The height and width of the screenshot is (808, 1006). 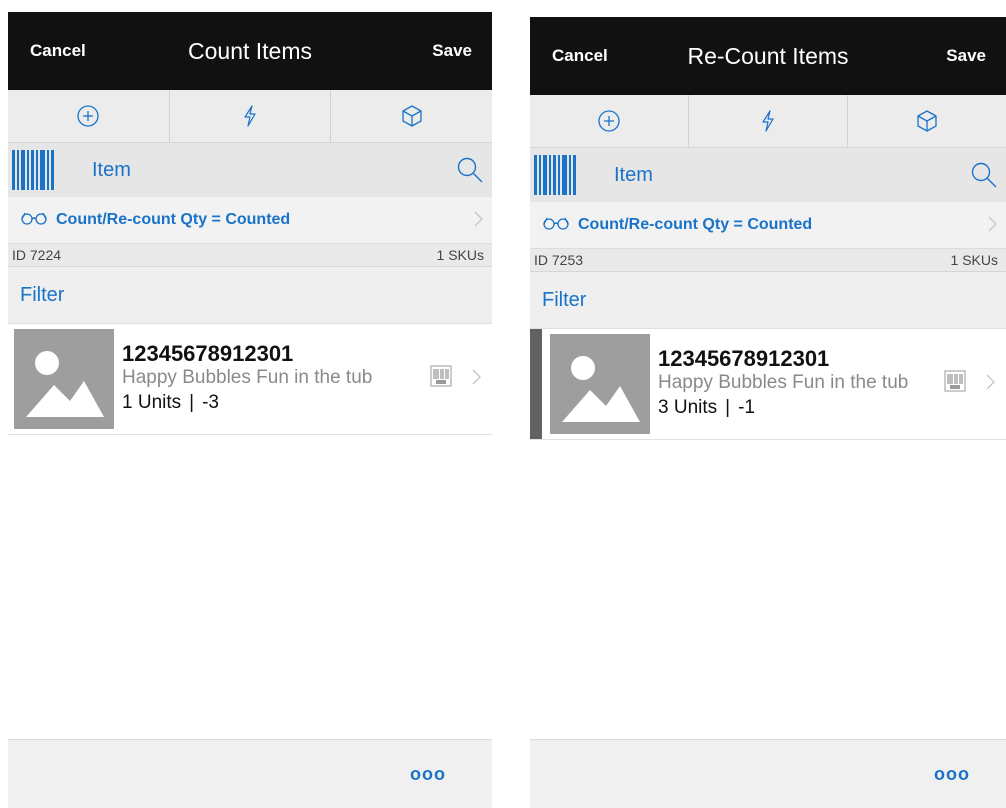 What do you see at coordinates (536, 384) in the screenshot?
I see `selected-row-marker` at bounding box center [536, 384].